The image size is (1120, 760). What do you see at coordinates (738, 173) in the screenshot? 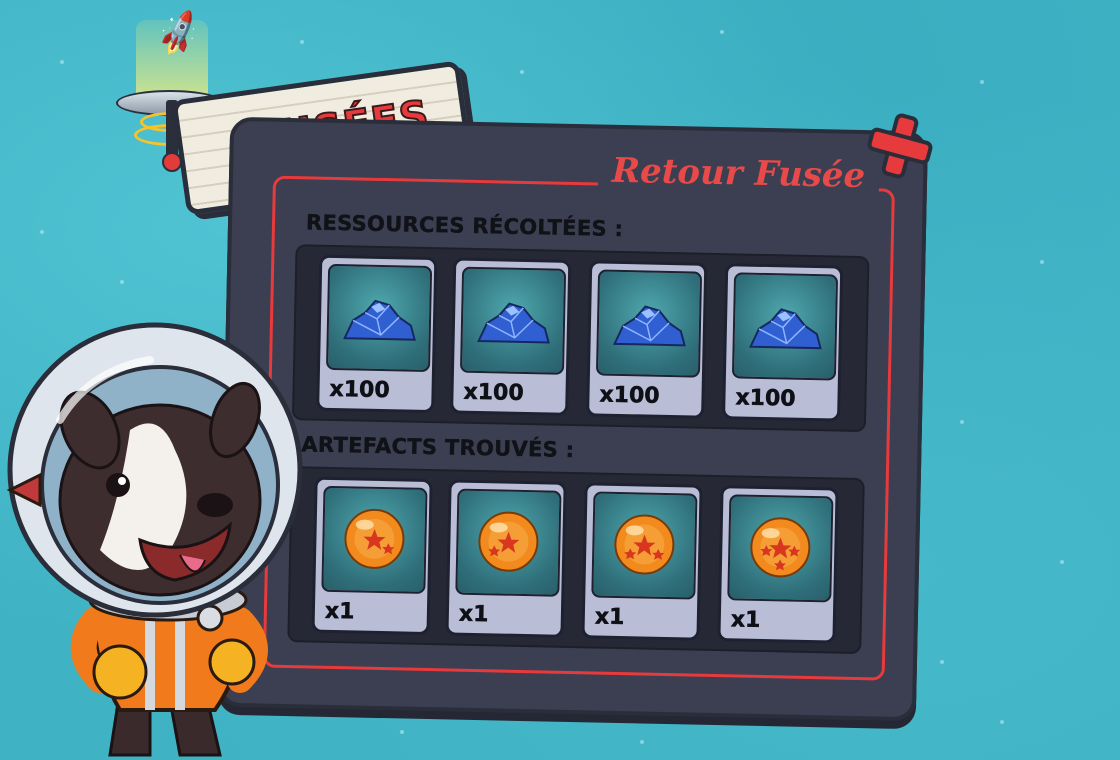
I see `panel-title: Retour Fusée` at bounding box center [738, 173].